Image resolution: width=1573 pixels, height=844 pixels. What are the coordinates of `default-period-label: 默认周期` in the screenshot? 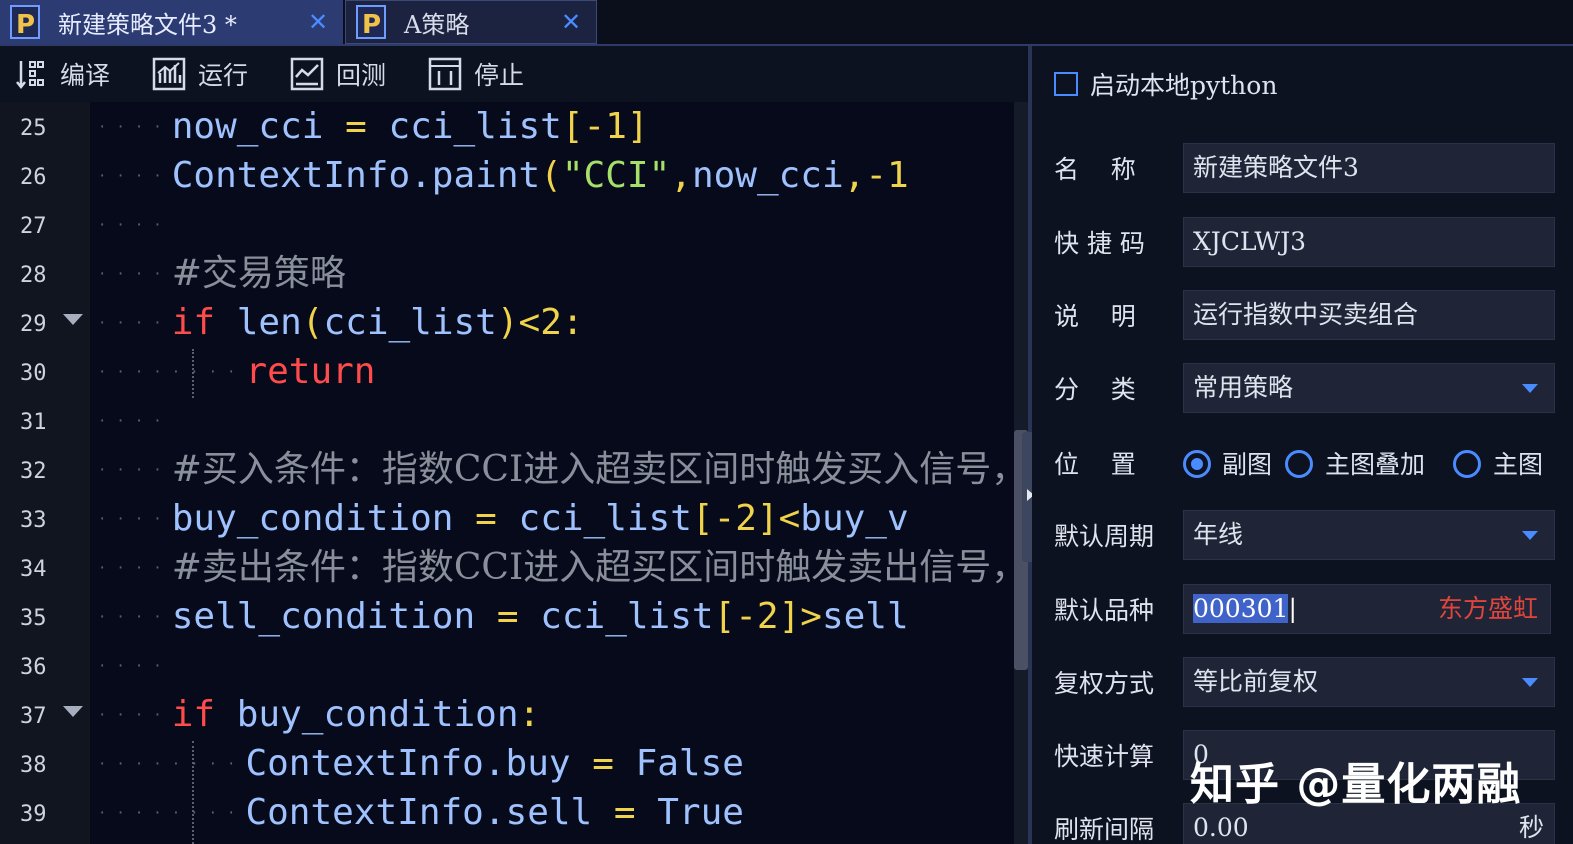 It's located at (1104, 536).